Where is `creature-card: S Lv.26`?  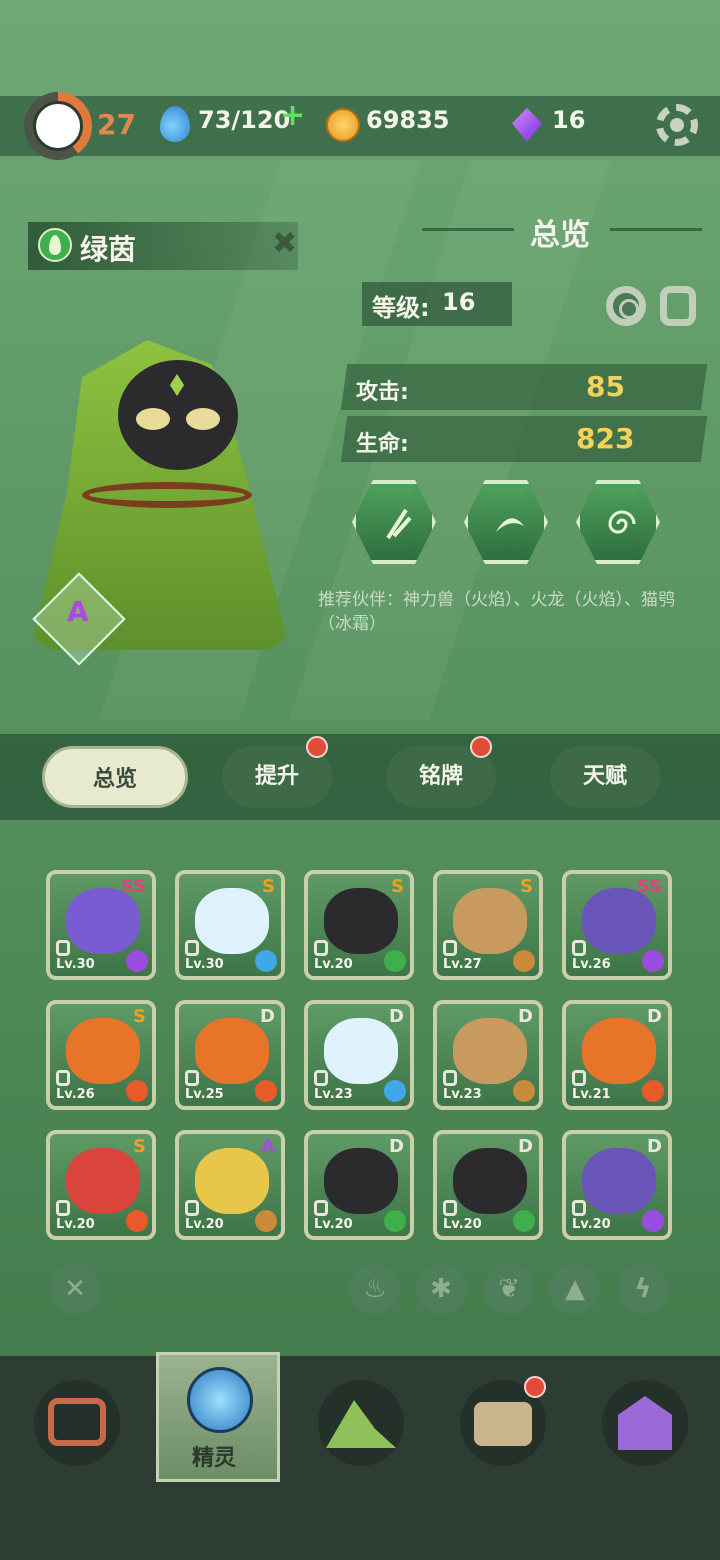 creature-card: S Lv.26 is located at coordinates (101, 1055).